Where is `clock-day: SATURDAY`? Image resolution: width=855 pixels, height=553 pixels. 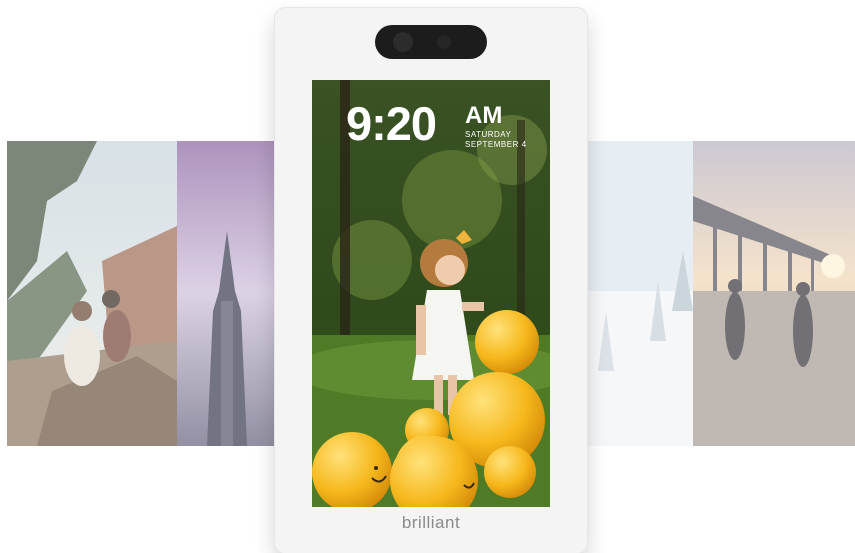
clock-day: SATURDAY is located at coordinates (488, 134).